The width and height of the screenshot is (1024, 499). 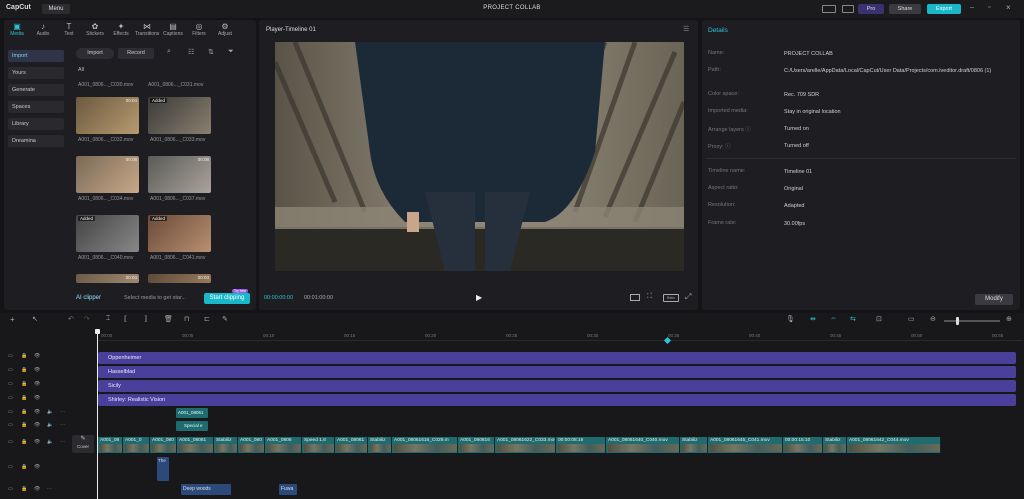 I want to click on video-clip: A001_08061616_C029.m, so click(x=425, y=445).